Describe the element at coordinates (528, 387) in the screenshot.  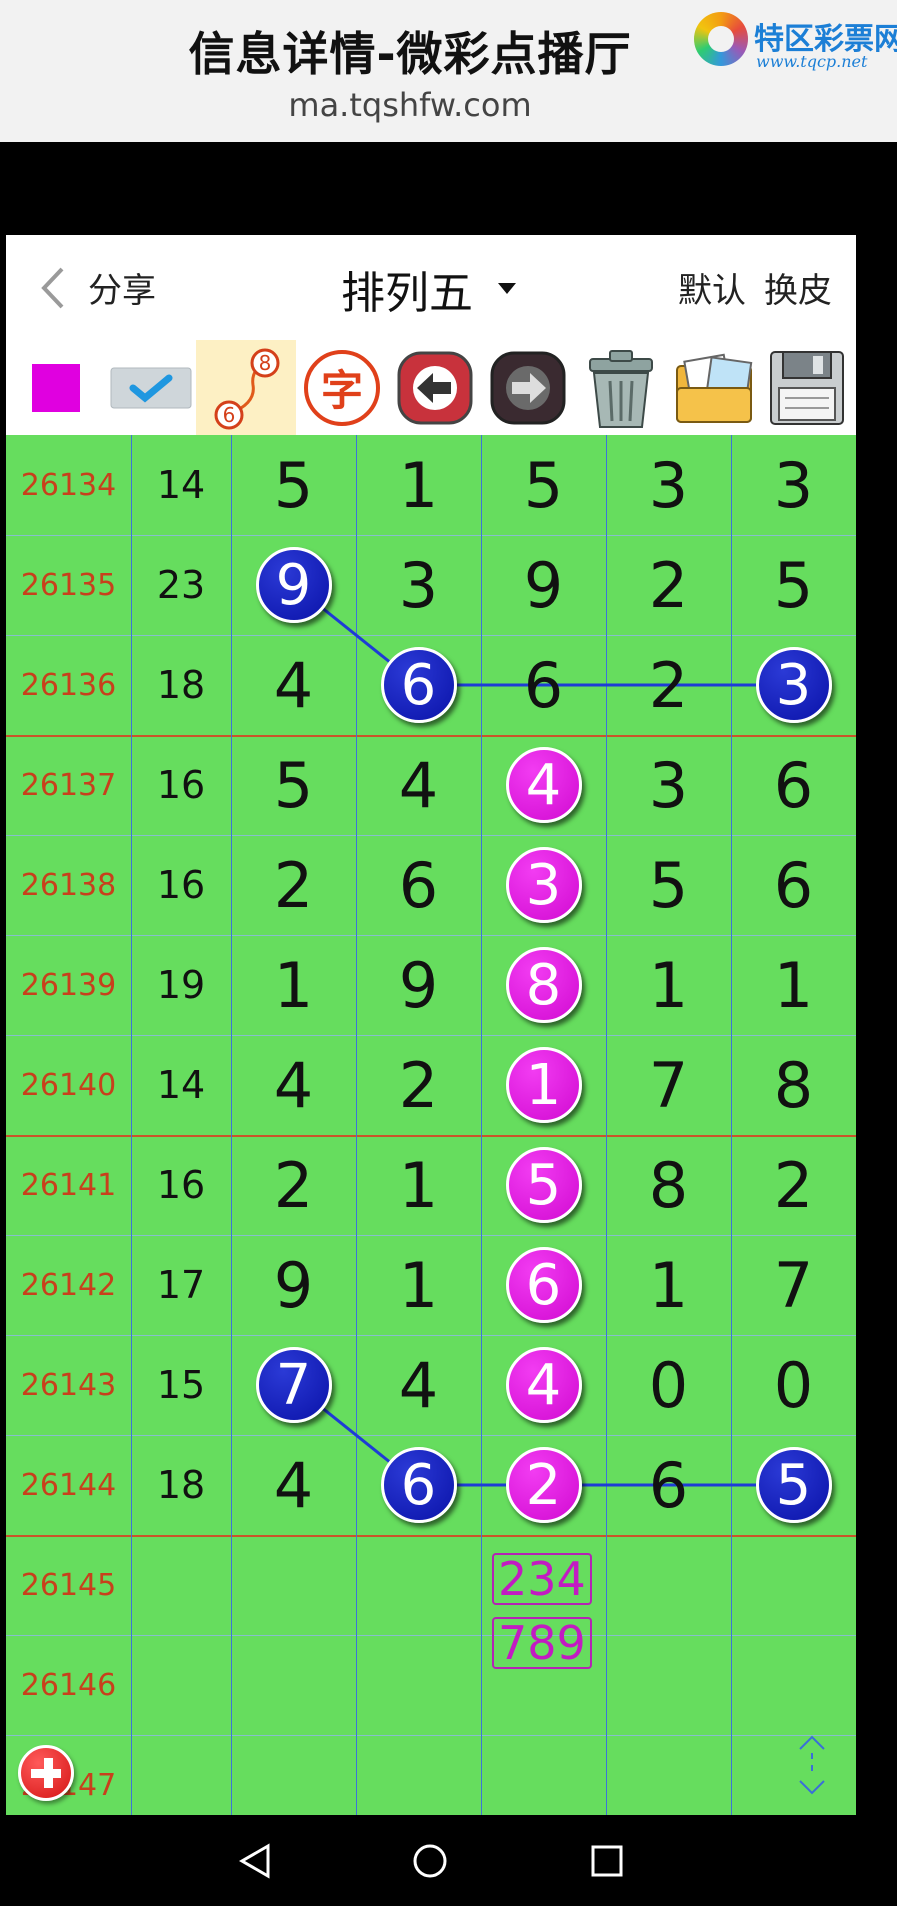
I see `redo-button` at that location.